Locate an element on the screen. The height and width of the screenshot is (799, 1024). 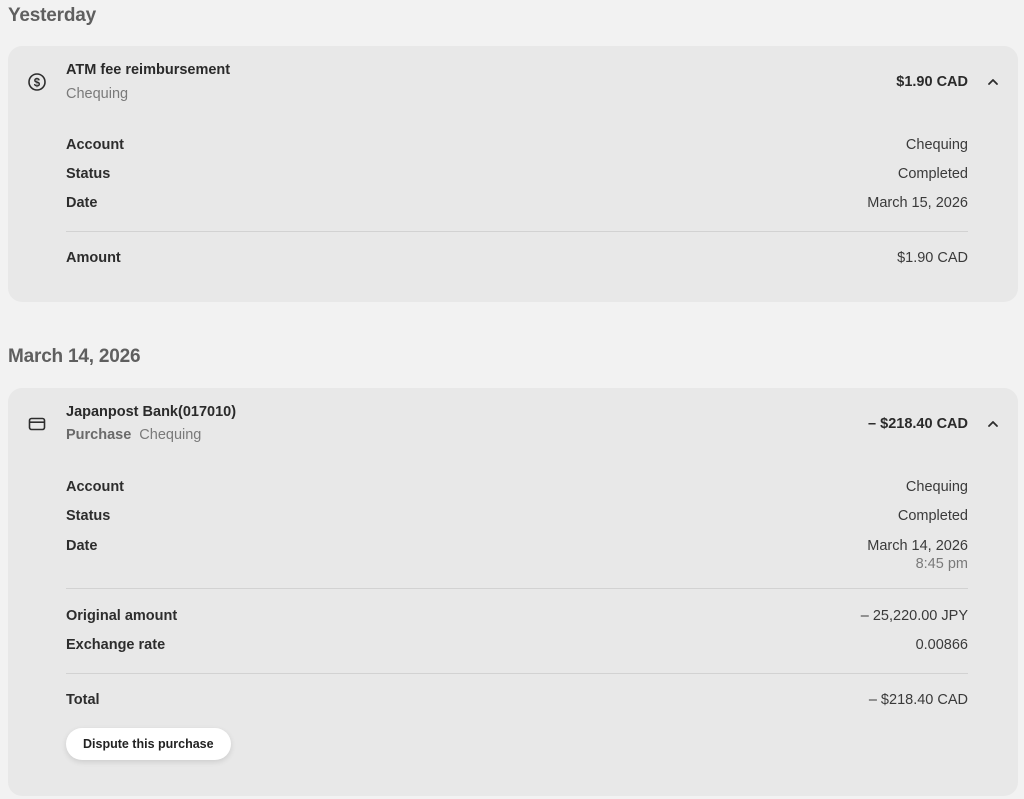
date-group-heading: Yesterday is located at coordinates (52, 15).